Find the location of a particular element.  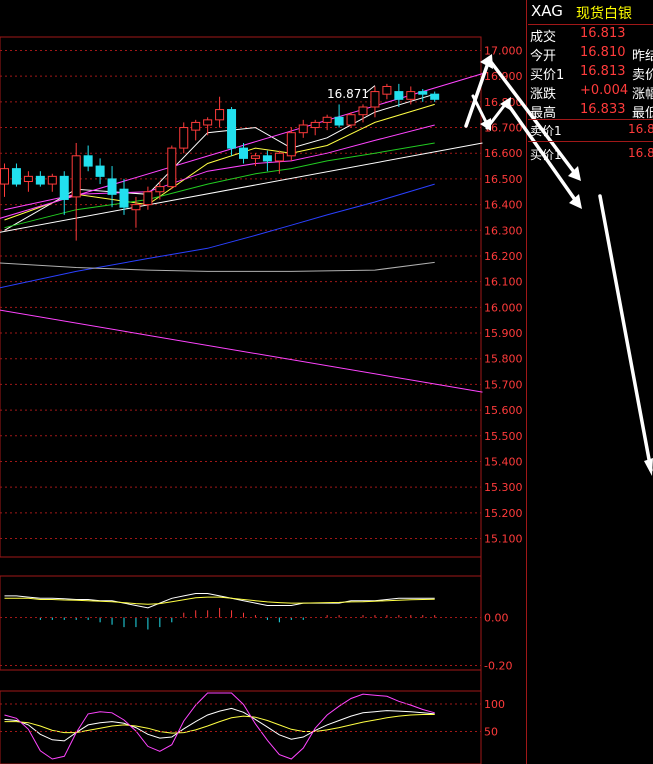

order-book-value: 16.8 is located at coordinates (640, 153).